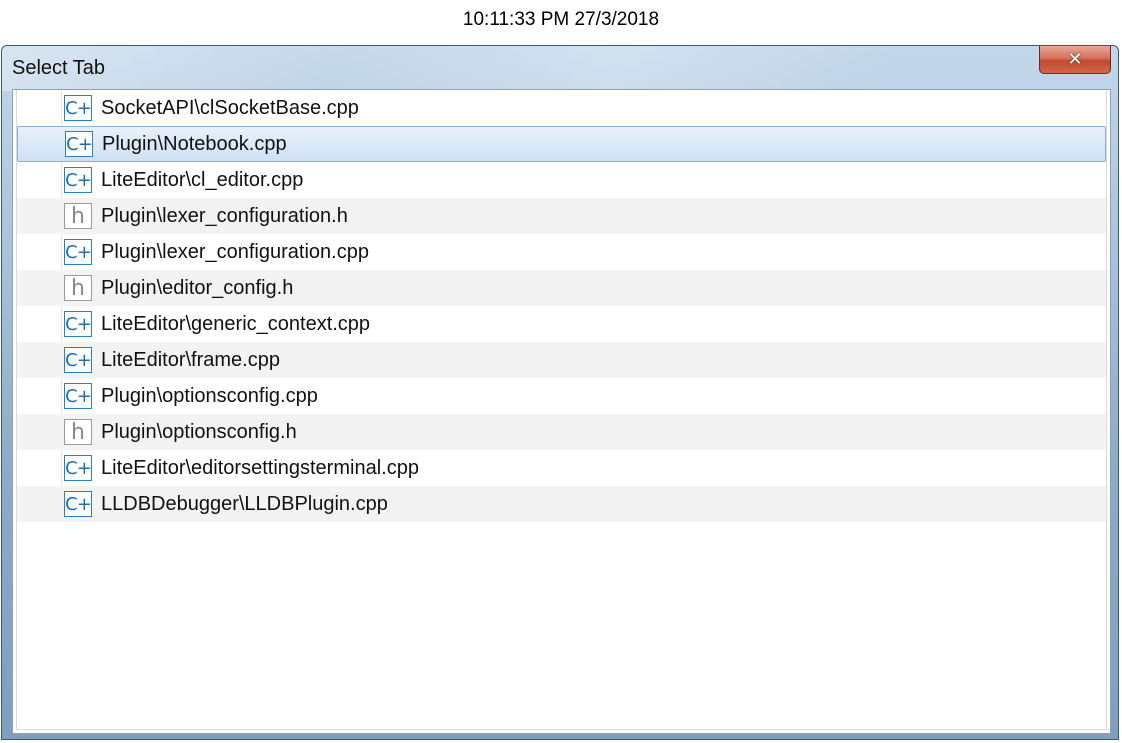  What do you see at coordinates (209, 395) in the screenshot?
I see `tab-label: Plugin\optionsconfig.cpp` at bounding box center [209, 395].